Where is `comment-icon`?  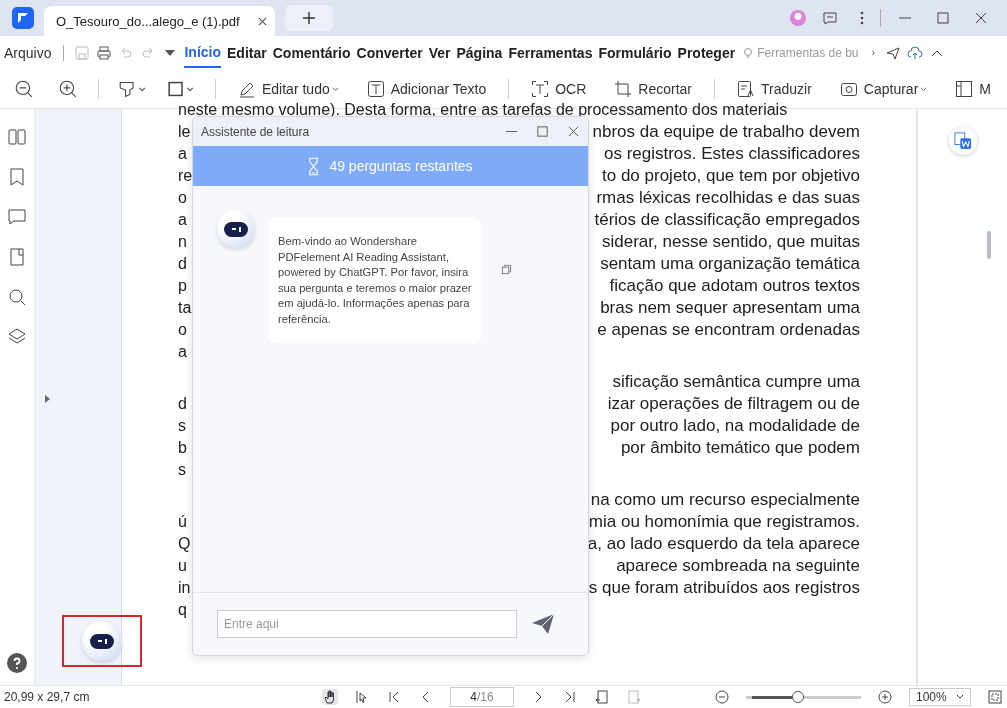
comment-icon is located at coordinates (17, 217).